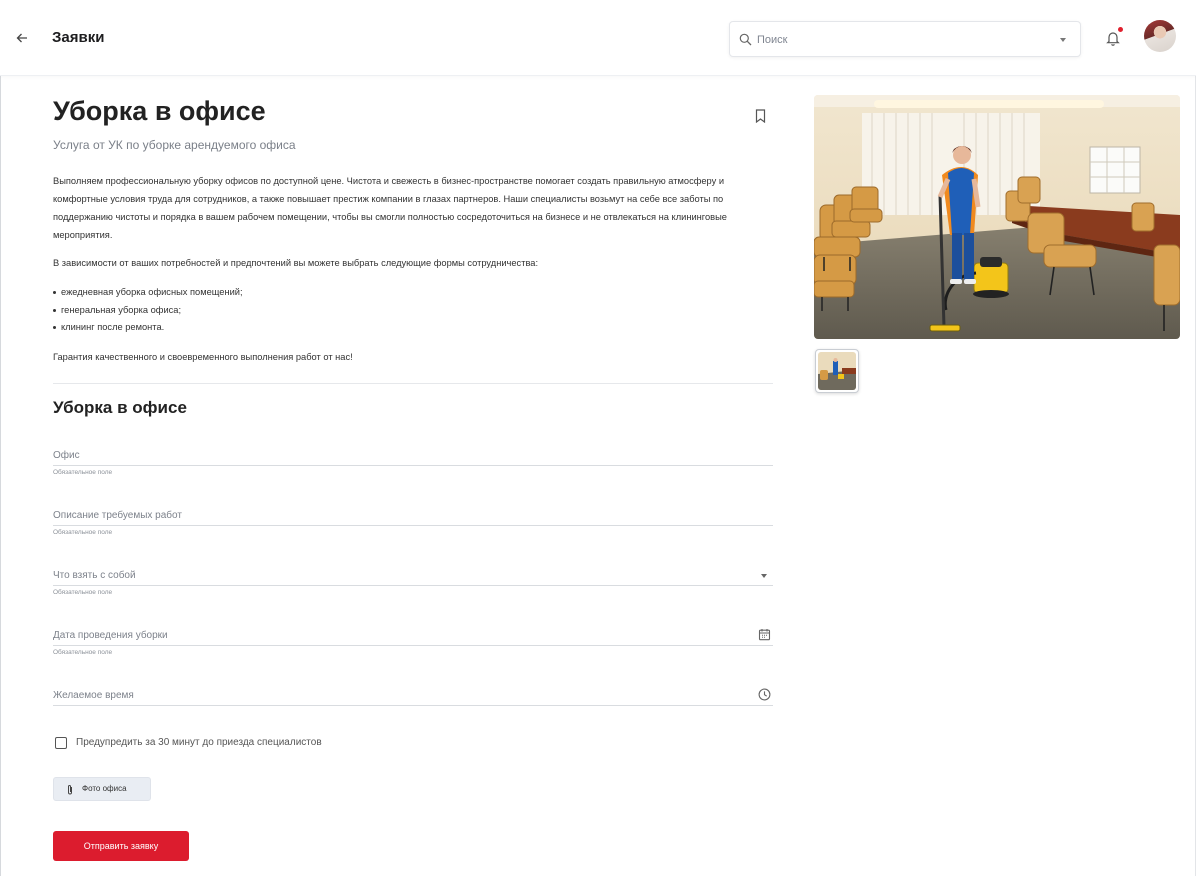 The image size is (1196, 876). Describe the element at coordinates (413, 516) in the screenshot. I see `work-description-field: Описание требуемых работ` at that location.